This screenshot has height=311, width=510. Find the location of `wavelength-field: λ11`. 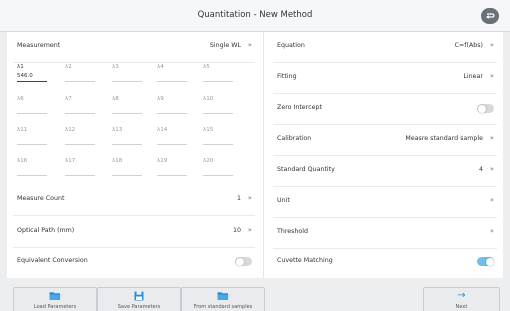

wavelength-field: λ11 is located at coordinates (32, 139).